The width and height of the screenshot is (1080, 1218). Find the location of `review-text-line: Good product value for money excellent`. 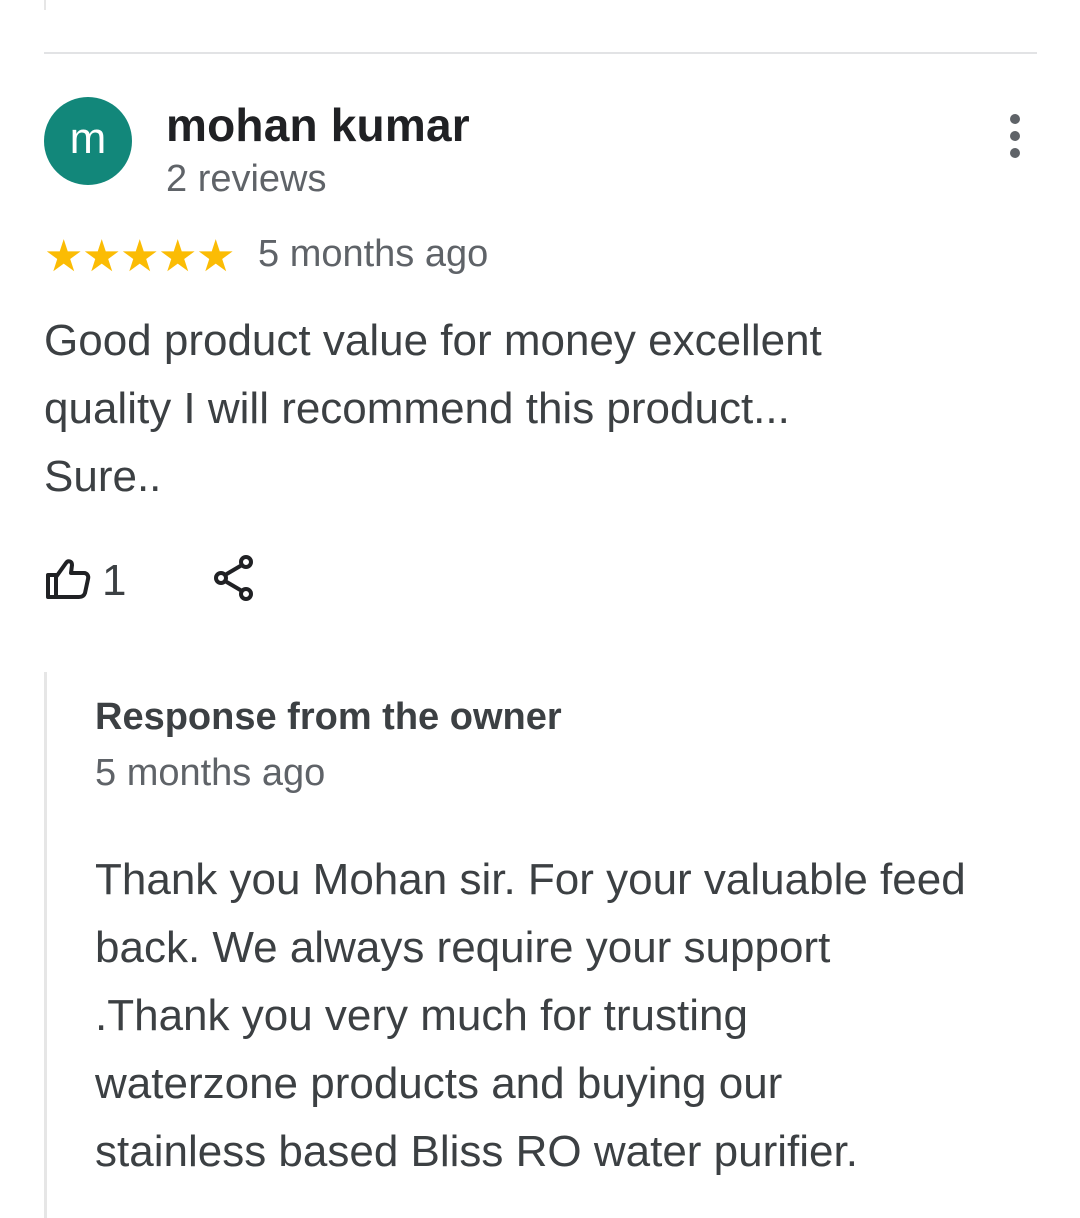

review-text-line: Good product value for money excellent is located at coordinates (433, 340).